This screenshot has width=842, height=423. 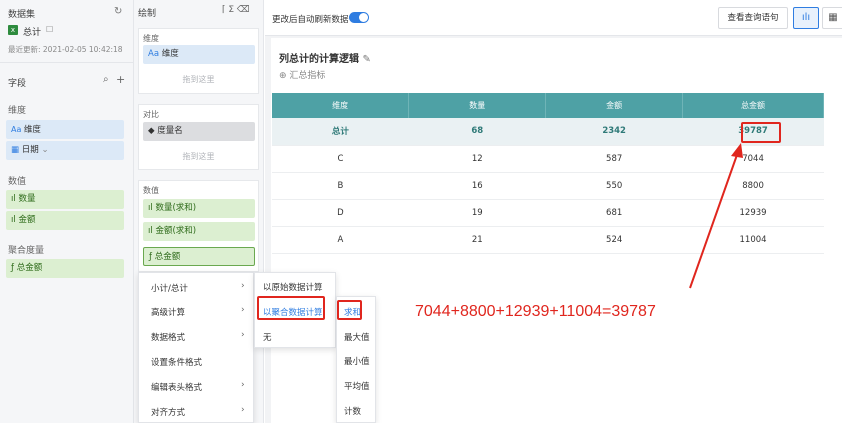 I want to click on arrow-head, so click(x=737, y=150).